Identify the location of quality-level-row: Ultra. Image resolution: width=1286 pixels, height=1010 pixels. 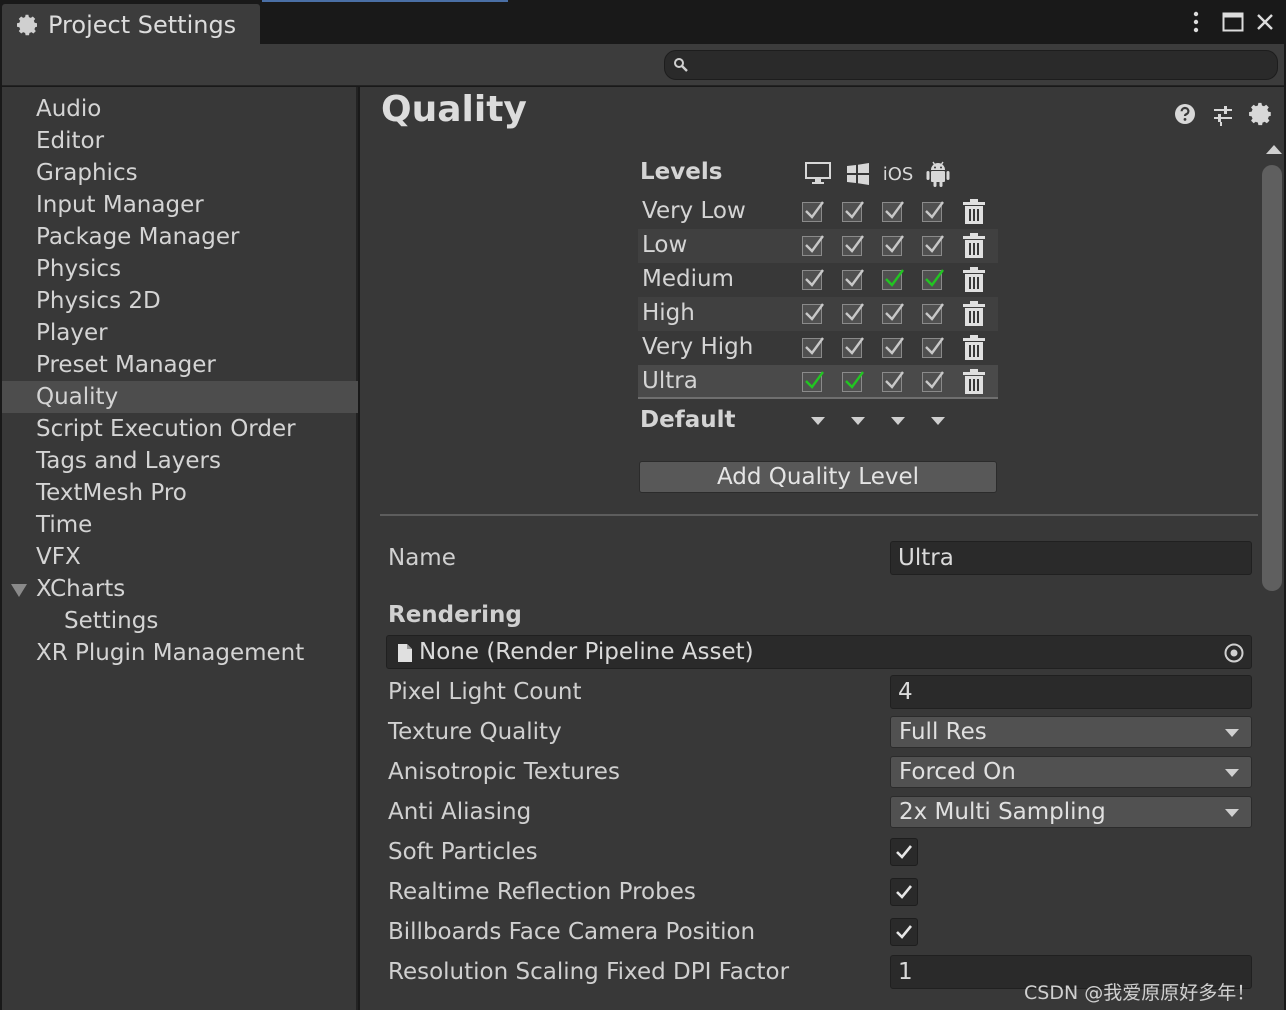
(818, 382).